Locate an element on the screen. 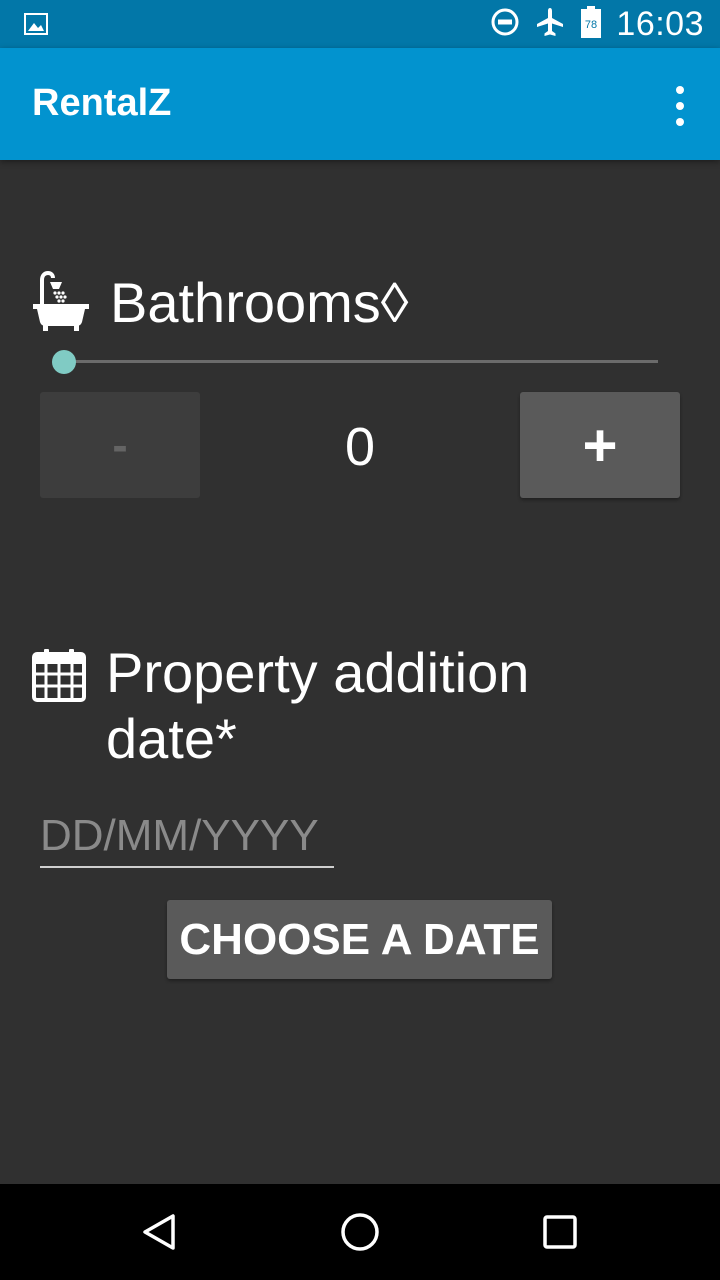  date-input is located at coordinates (187, 837).